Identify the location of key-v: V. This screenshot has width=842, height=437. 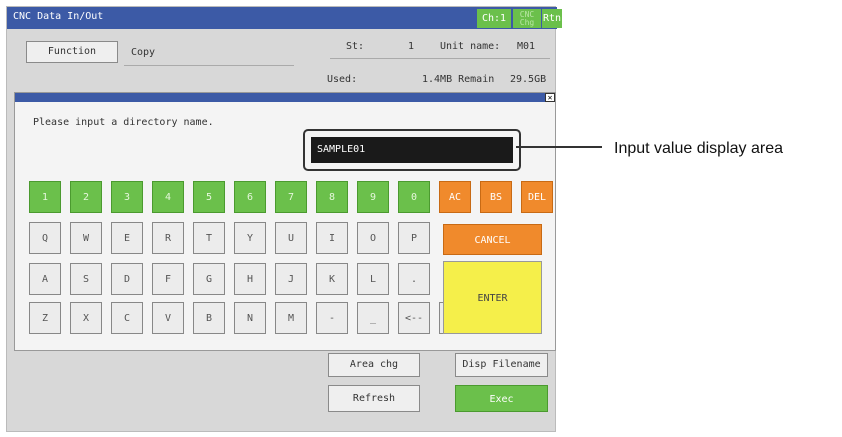
(168, 318).